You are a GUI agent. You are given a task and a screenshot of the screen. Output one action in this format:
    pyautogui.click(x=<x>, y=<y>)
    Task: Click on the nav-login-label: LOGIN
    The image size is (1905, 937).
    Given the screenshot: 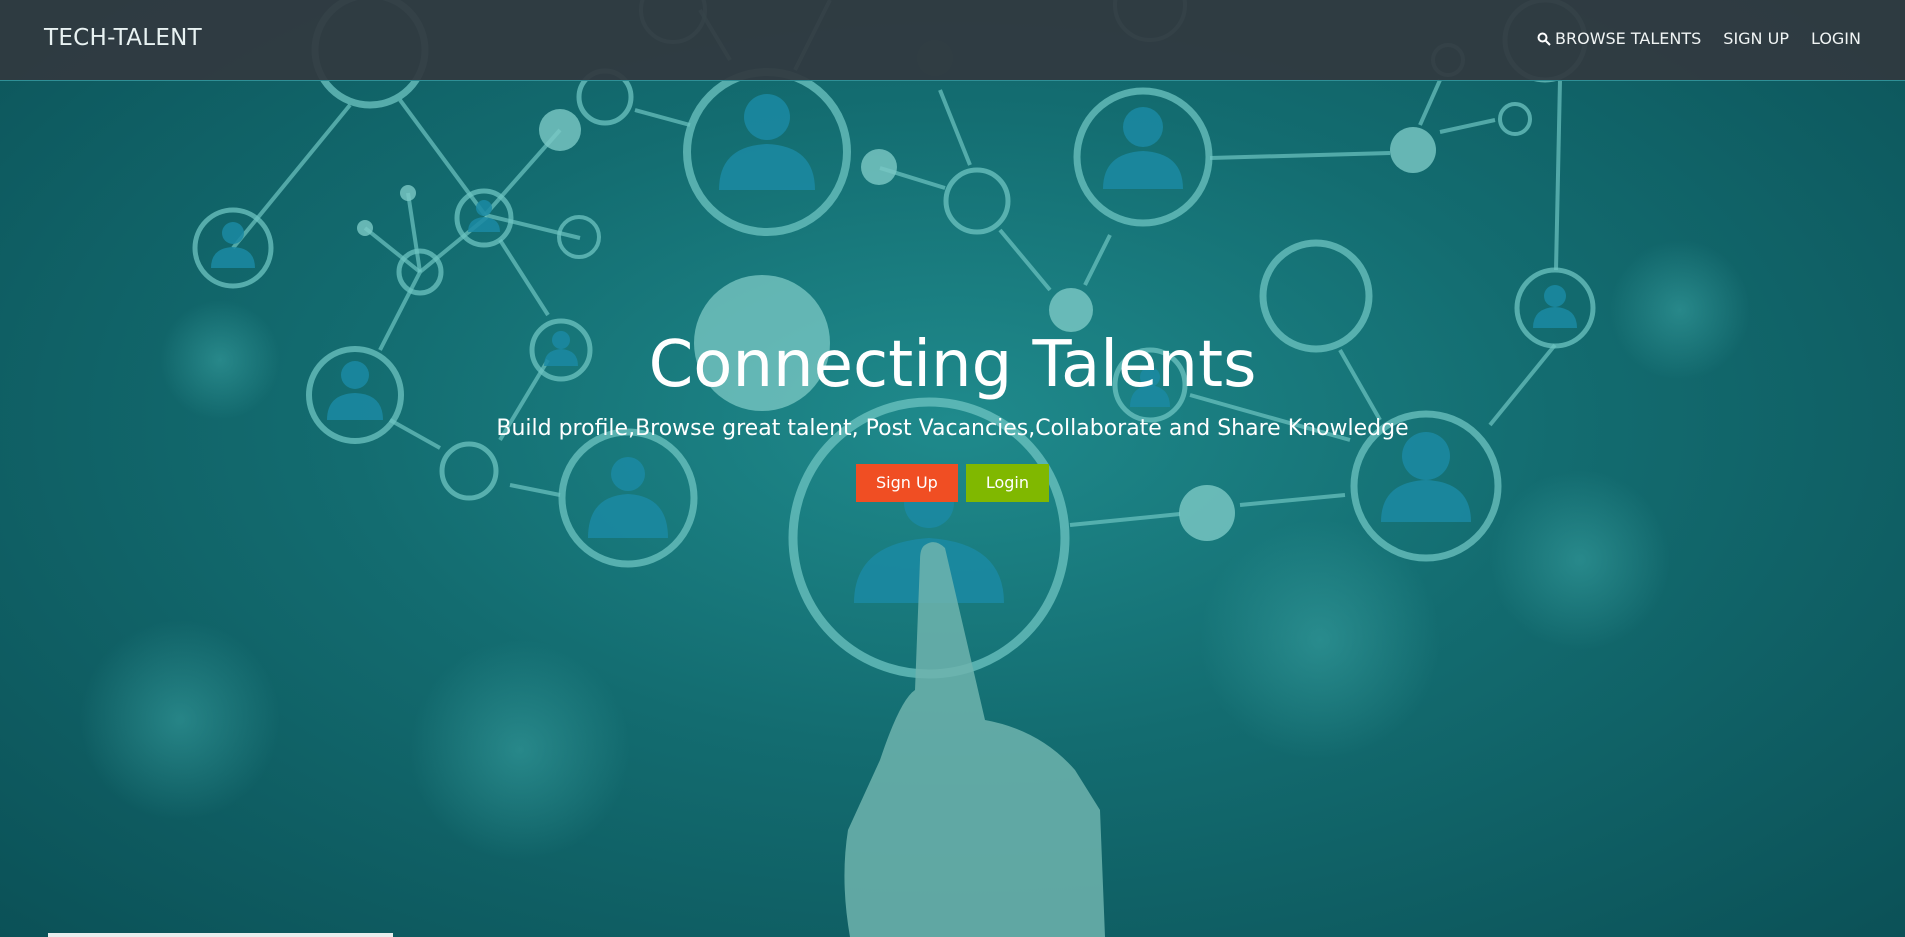 What is the action you would take?
    pyautogui.click(x=1835, y=38)
    